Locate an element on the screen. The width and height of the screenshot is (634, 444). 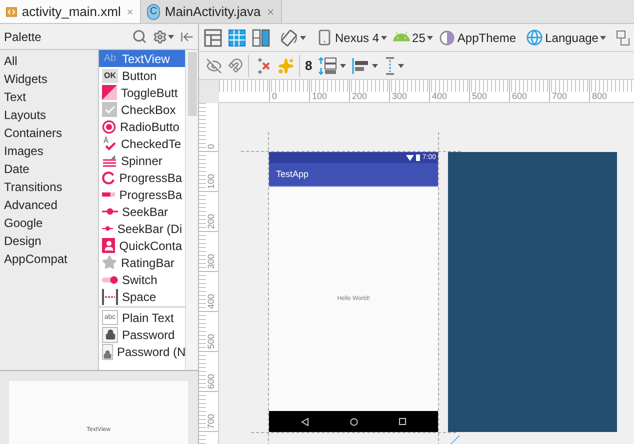
widget-item: Password (N is located at coordinates (142, 351).